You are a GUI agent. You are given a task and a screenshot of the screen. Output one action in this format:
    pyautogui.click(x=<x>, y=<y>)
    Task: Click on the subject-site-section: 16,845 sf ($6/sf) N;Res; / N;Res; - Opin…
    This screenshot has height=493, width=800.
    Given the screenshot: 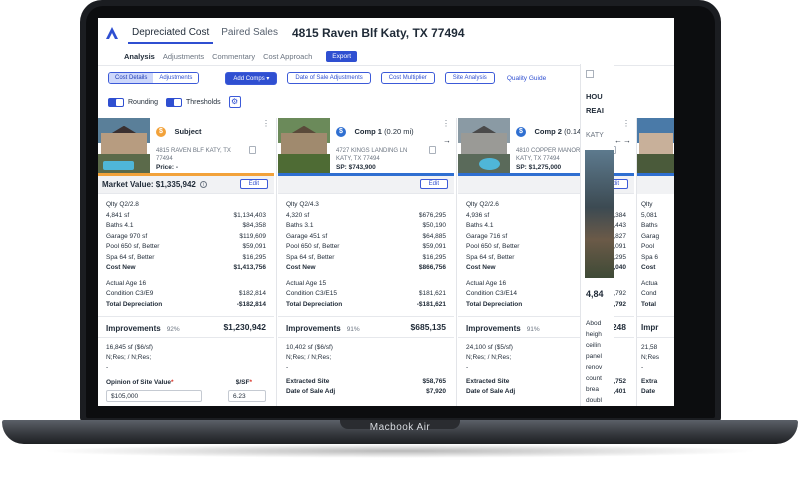 What is the action you would take?
    pyautogui.click(x=186, y=370)
    